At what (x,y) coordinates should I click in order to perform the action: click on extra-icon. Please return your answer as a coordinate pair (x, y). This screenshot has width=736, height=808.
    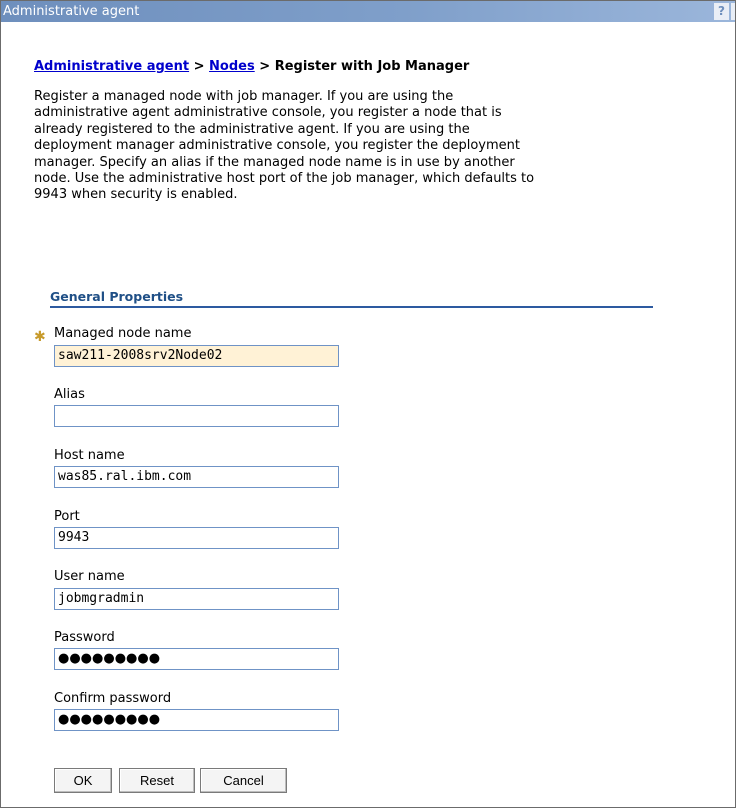
    Looking at the image, I should click on (733, 11).